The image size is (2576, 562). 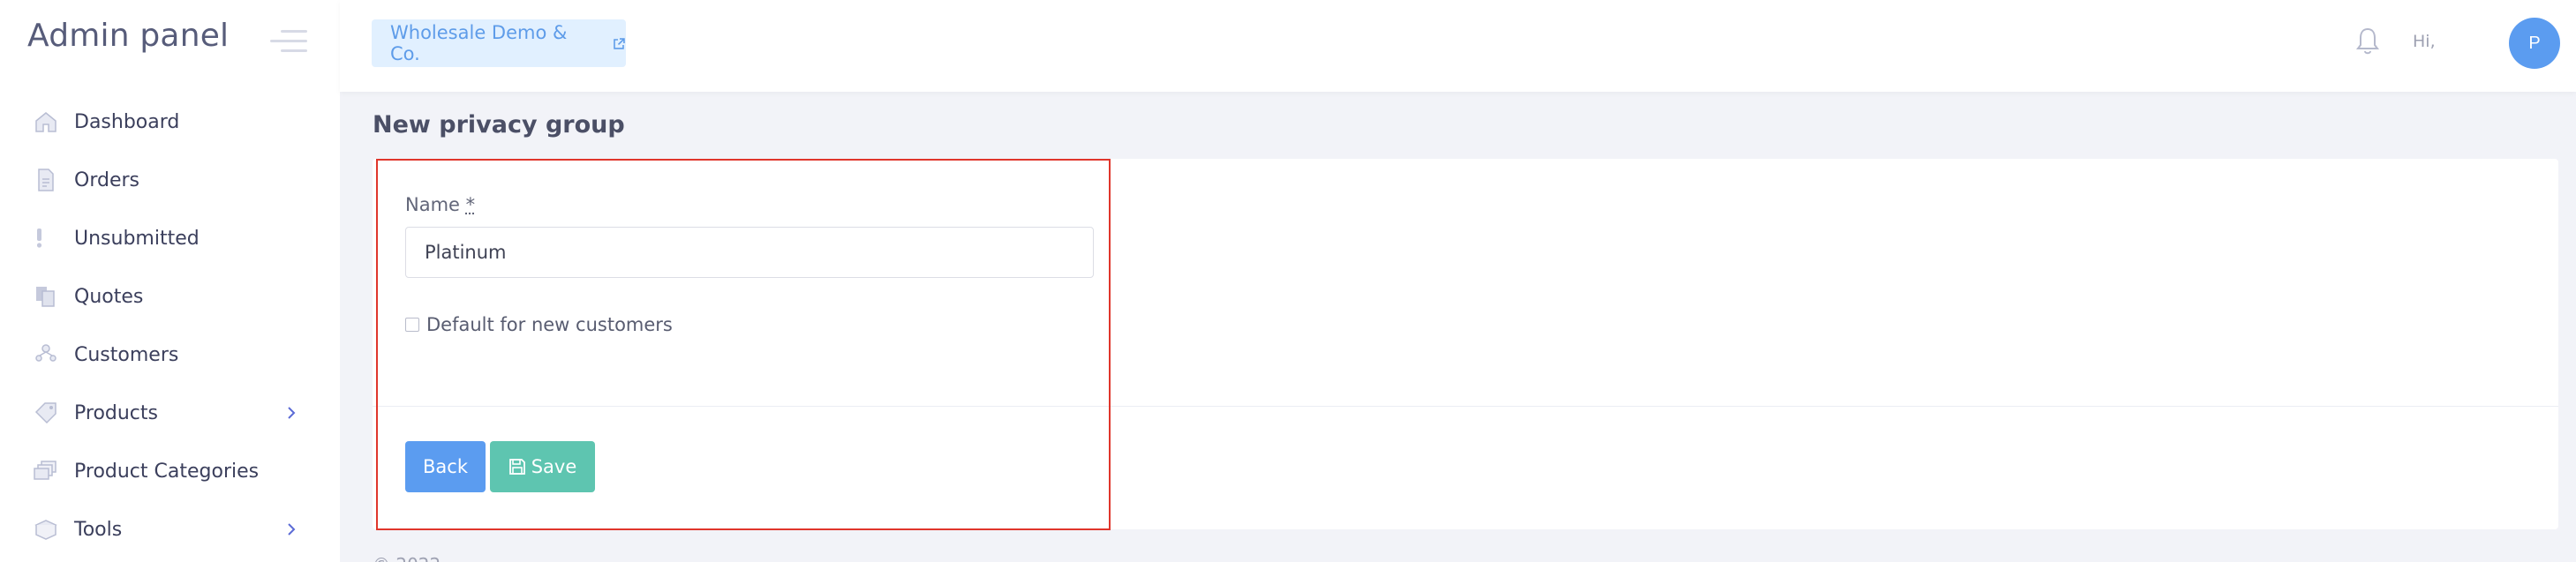 I want to click on footer-copyright: © 2022, so click(x=407, y=558).